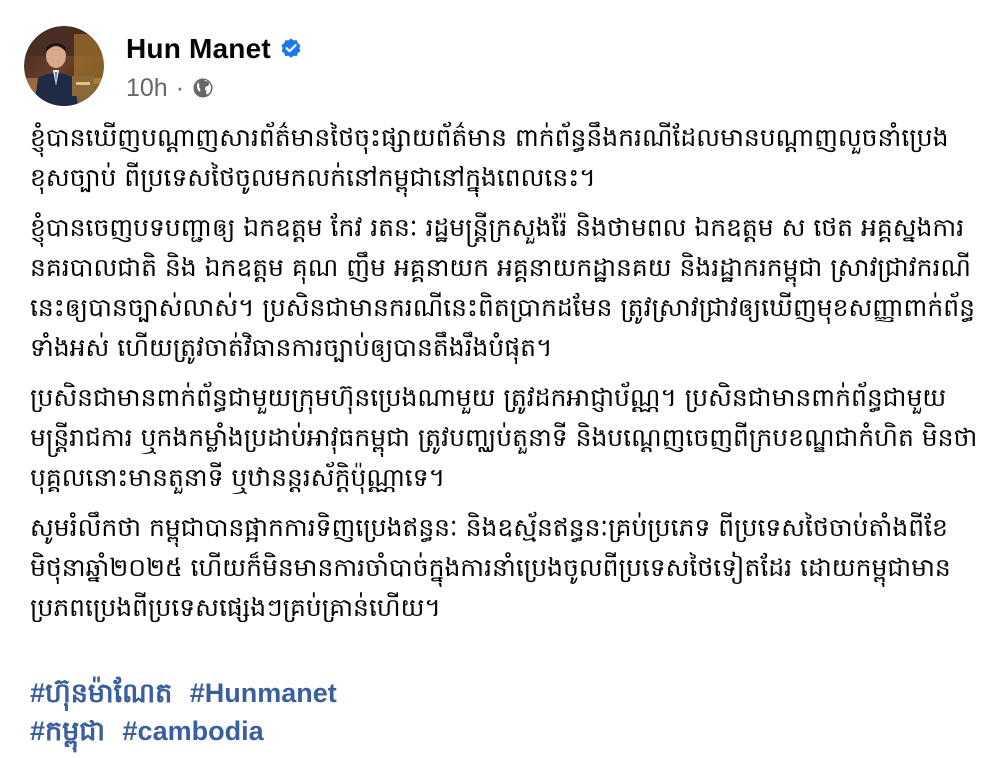 The image size is (998, 758). I want to click on author-avatar, so click(64, 66).